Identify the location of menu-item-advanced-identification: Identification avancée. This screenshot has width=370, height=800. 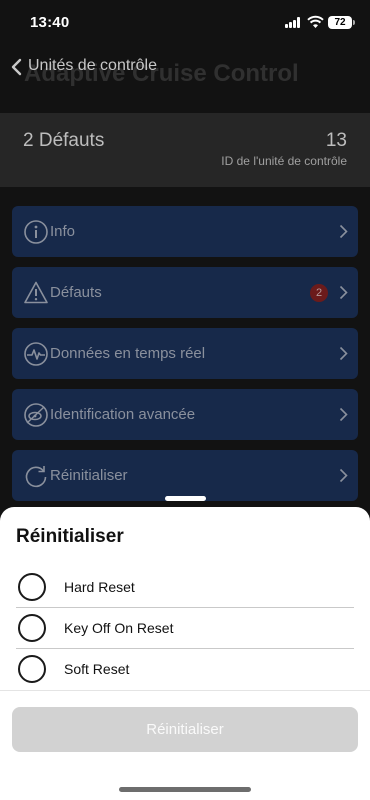
(185, 414).